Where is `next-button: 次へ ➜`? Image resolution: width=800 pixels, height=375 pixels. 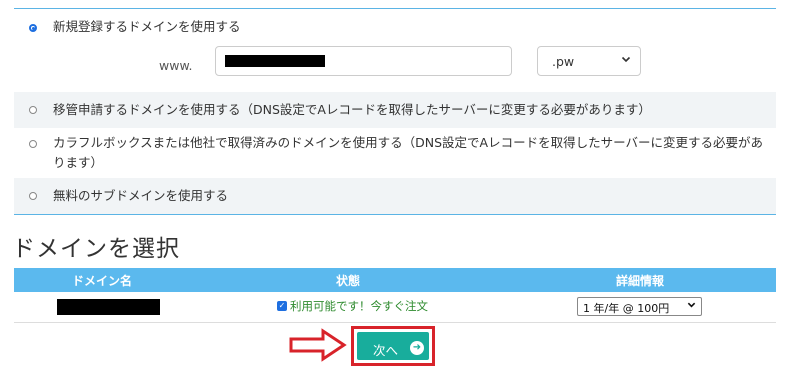
next-button: 次へ ➜ is located at coordinates (393, 346).